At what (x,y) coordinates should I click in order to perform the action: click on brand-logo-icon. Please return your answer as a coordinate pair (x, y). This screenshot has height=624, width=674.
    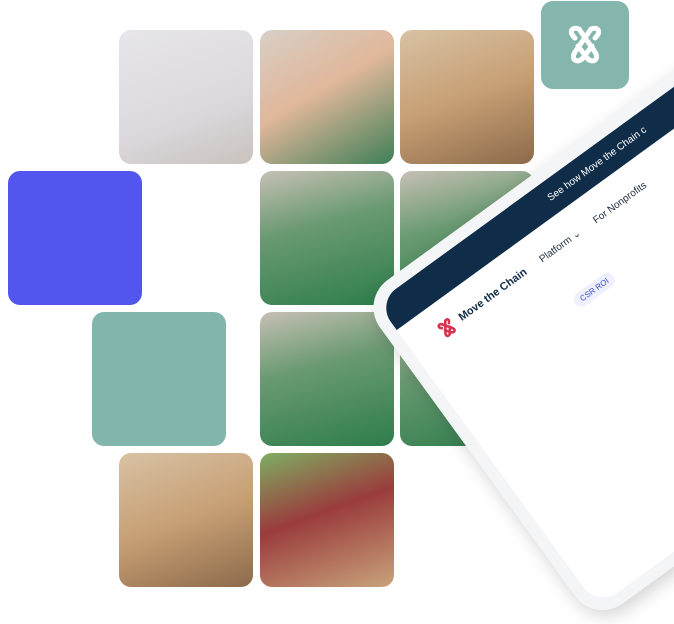
    Looking at the image, I should click on (585, 44).